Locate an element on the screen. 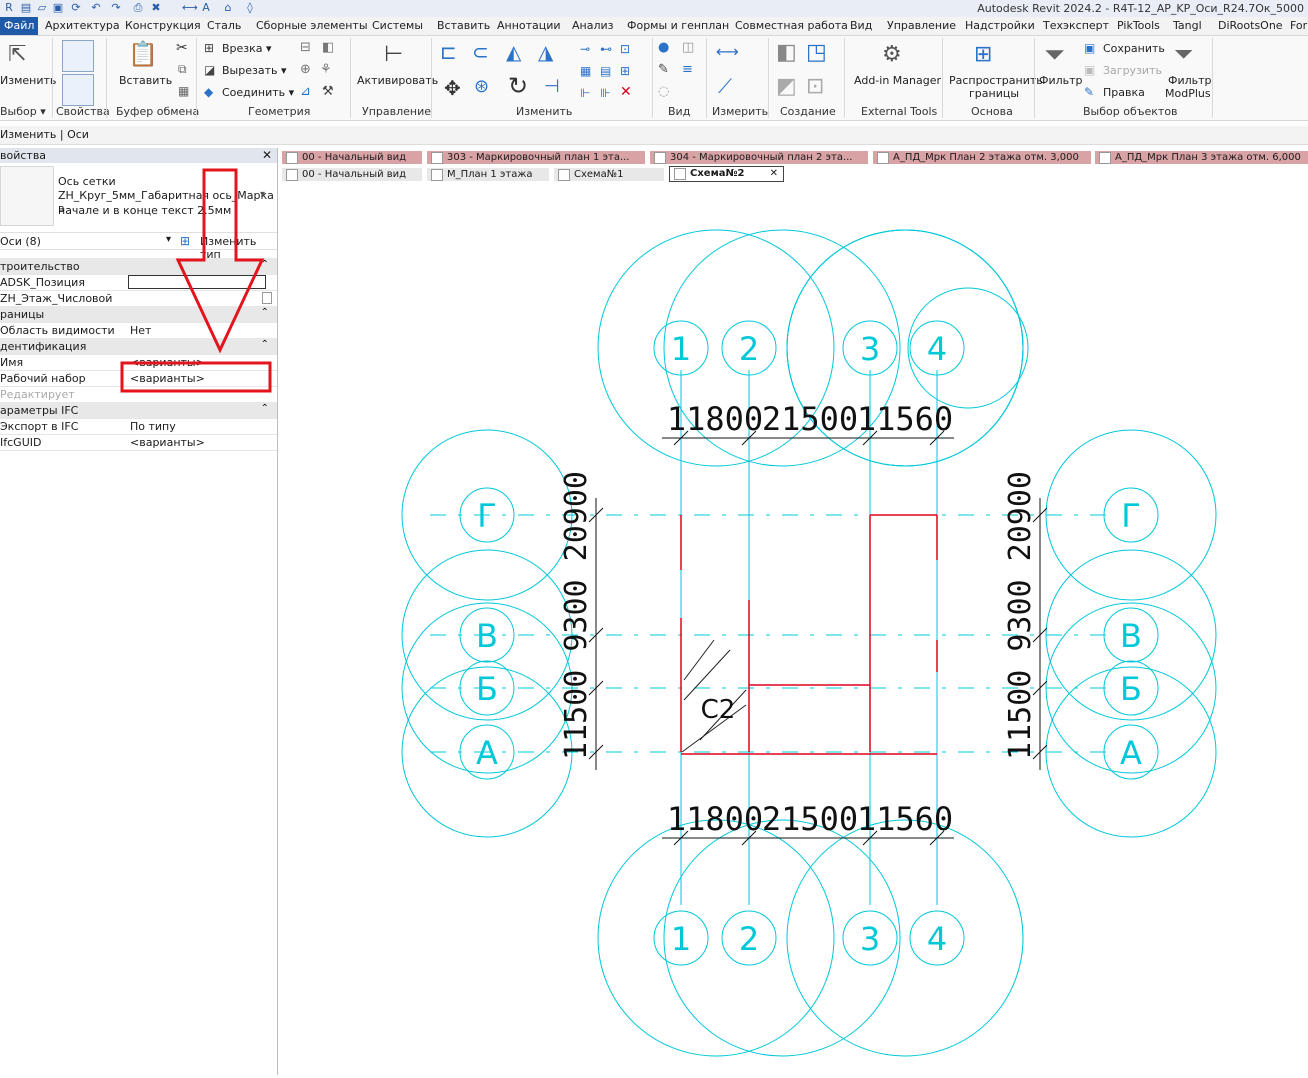 The image size is (1308, 1078). dim-right-vertical: 11500 9300 20900 is located at coordinates (1020, 615).